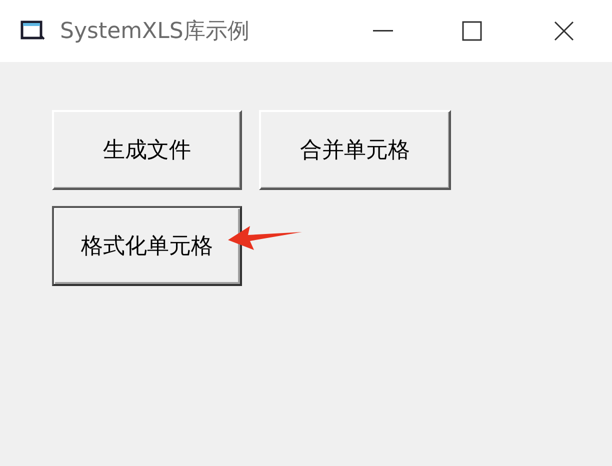 The width and height of the screenshot is (612, 466). What do you see at coordinates (155, 32) in the screenshot?
I see `window-title: SystemXLS库示例` at bounding box center [155, 32].